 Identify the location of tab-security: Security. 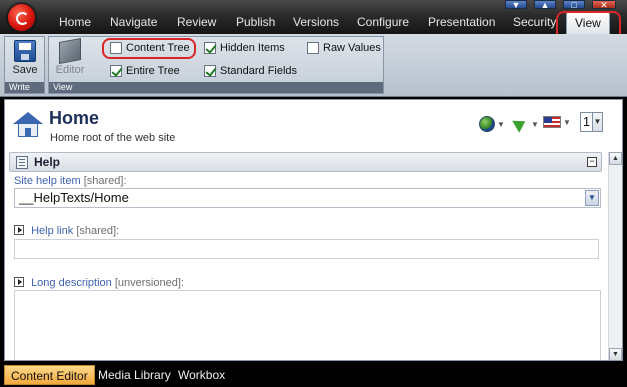
(534, 22).